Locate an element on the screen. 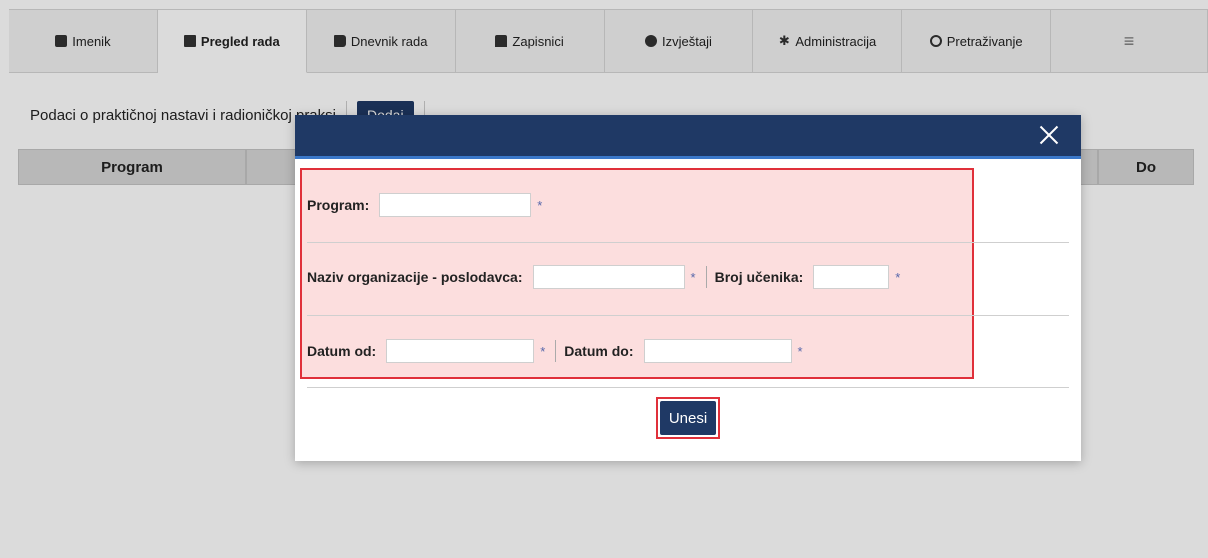 This screenshot has width=1208, height=558. program-row: Program: * is located at coordinates (424, 205).